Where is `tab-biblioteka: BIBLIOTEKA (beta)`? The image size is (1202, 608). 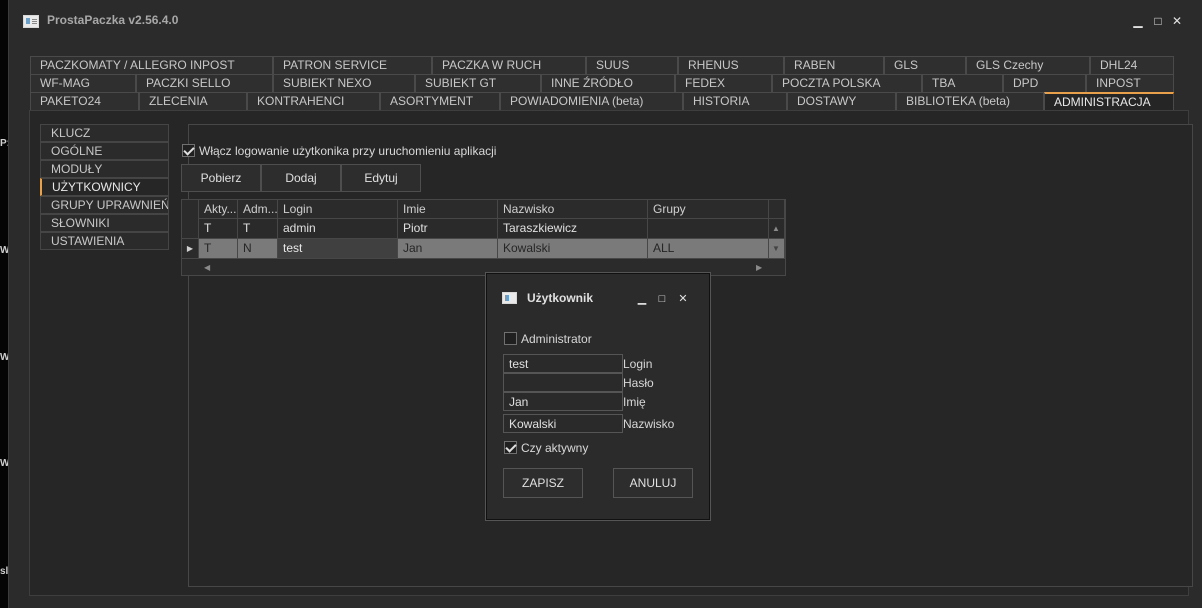
tab-biblioteka: BIBLIOTEKA (beta) is located at coordinates (970, 101).